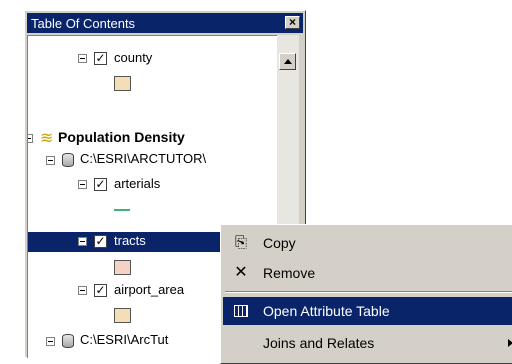 The width and height of the screenshot is (512, 364). I want to click on menu-item-copy: ⎘ Copy, so click(367, 243).